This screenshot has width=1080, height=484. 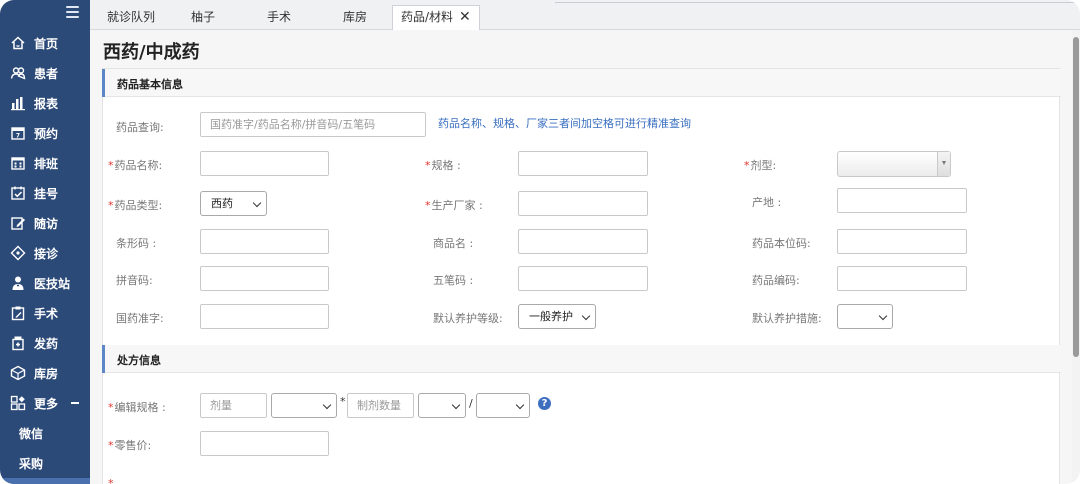 What do you see at coordinates (111, 480) in the screenshot?
I see `next-row-required-marker: *` at bounding box center [111, 480].